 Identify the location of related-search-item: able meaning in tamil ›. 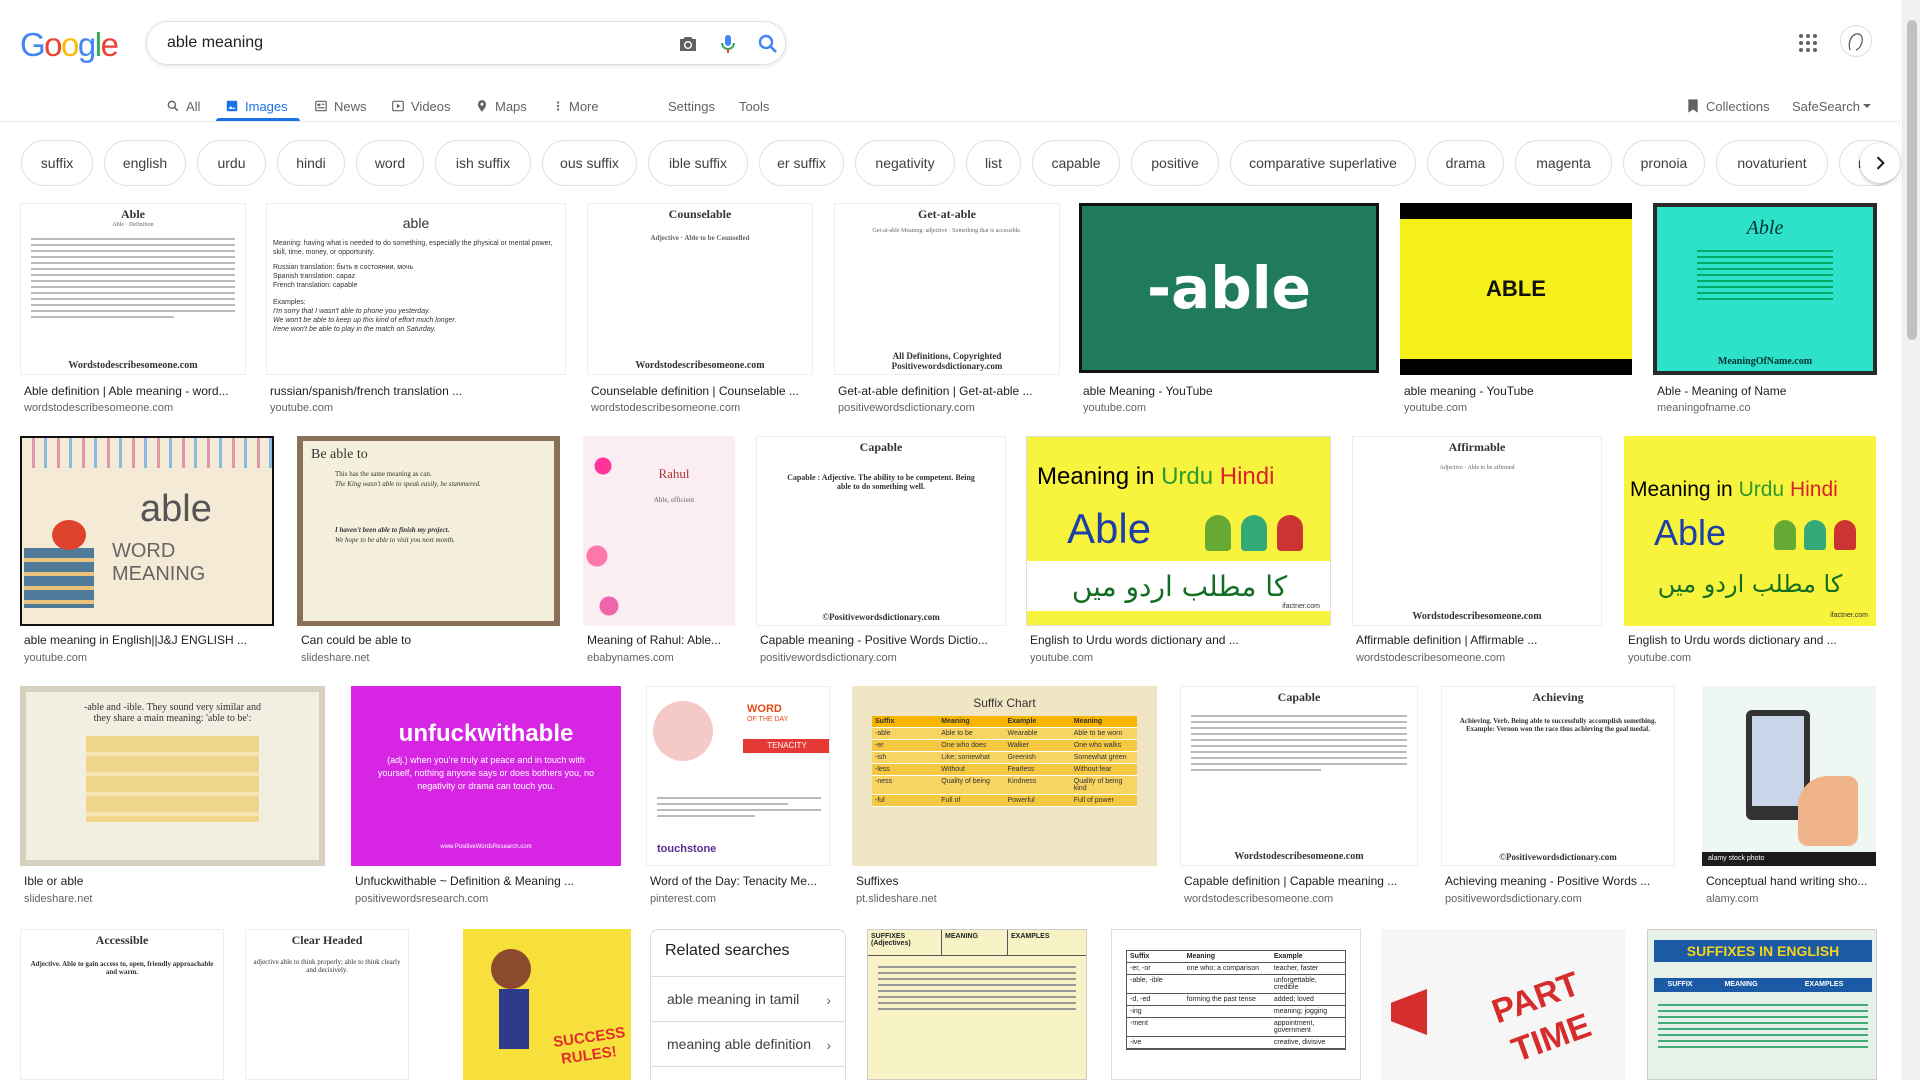
(748, 998).